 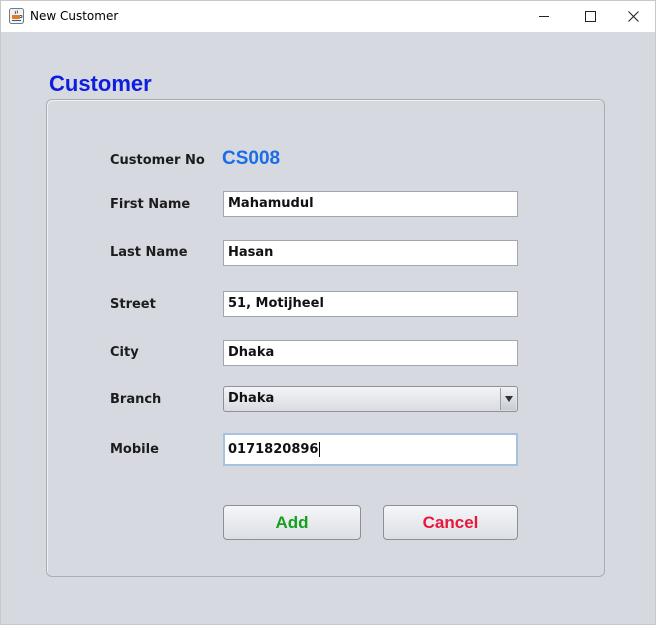 I want to click on close-icon, so click(x=633, y=16).